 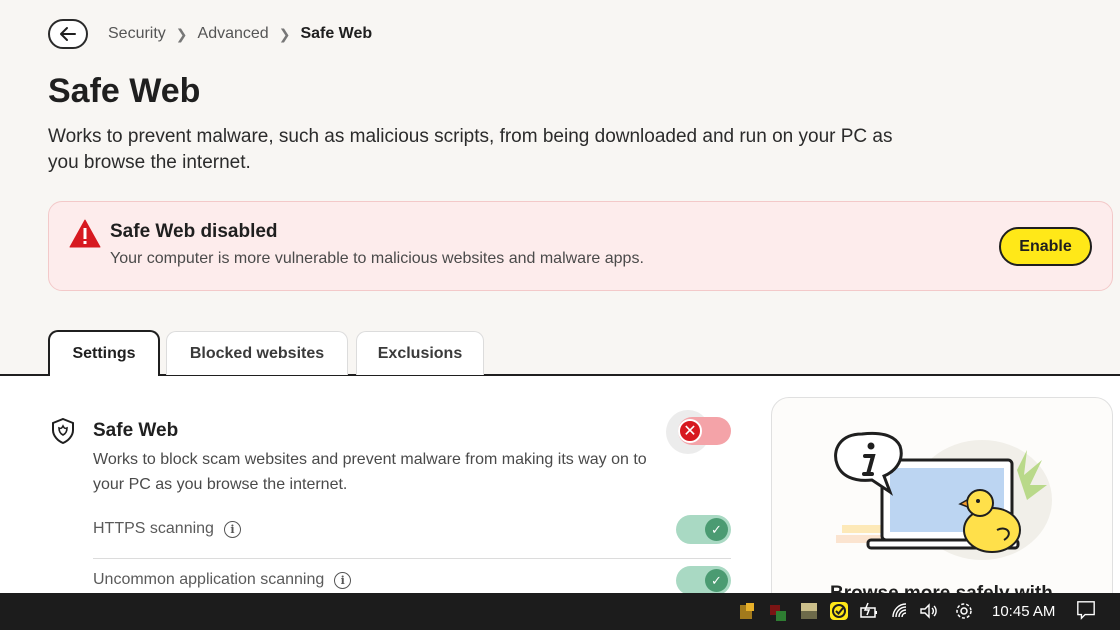 I want to click on breadcrumb: Security ❯ Advanced ❯ Safe Web, so click(x=240, y=34).